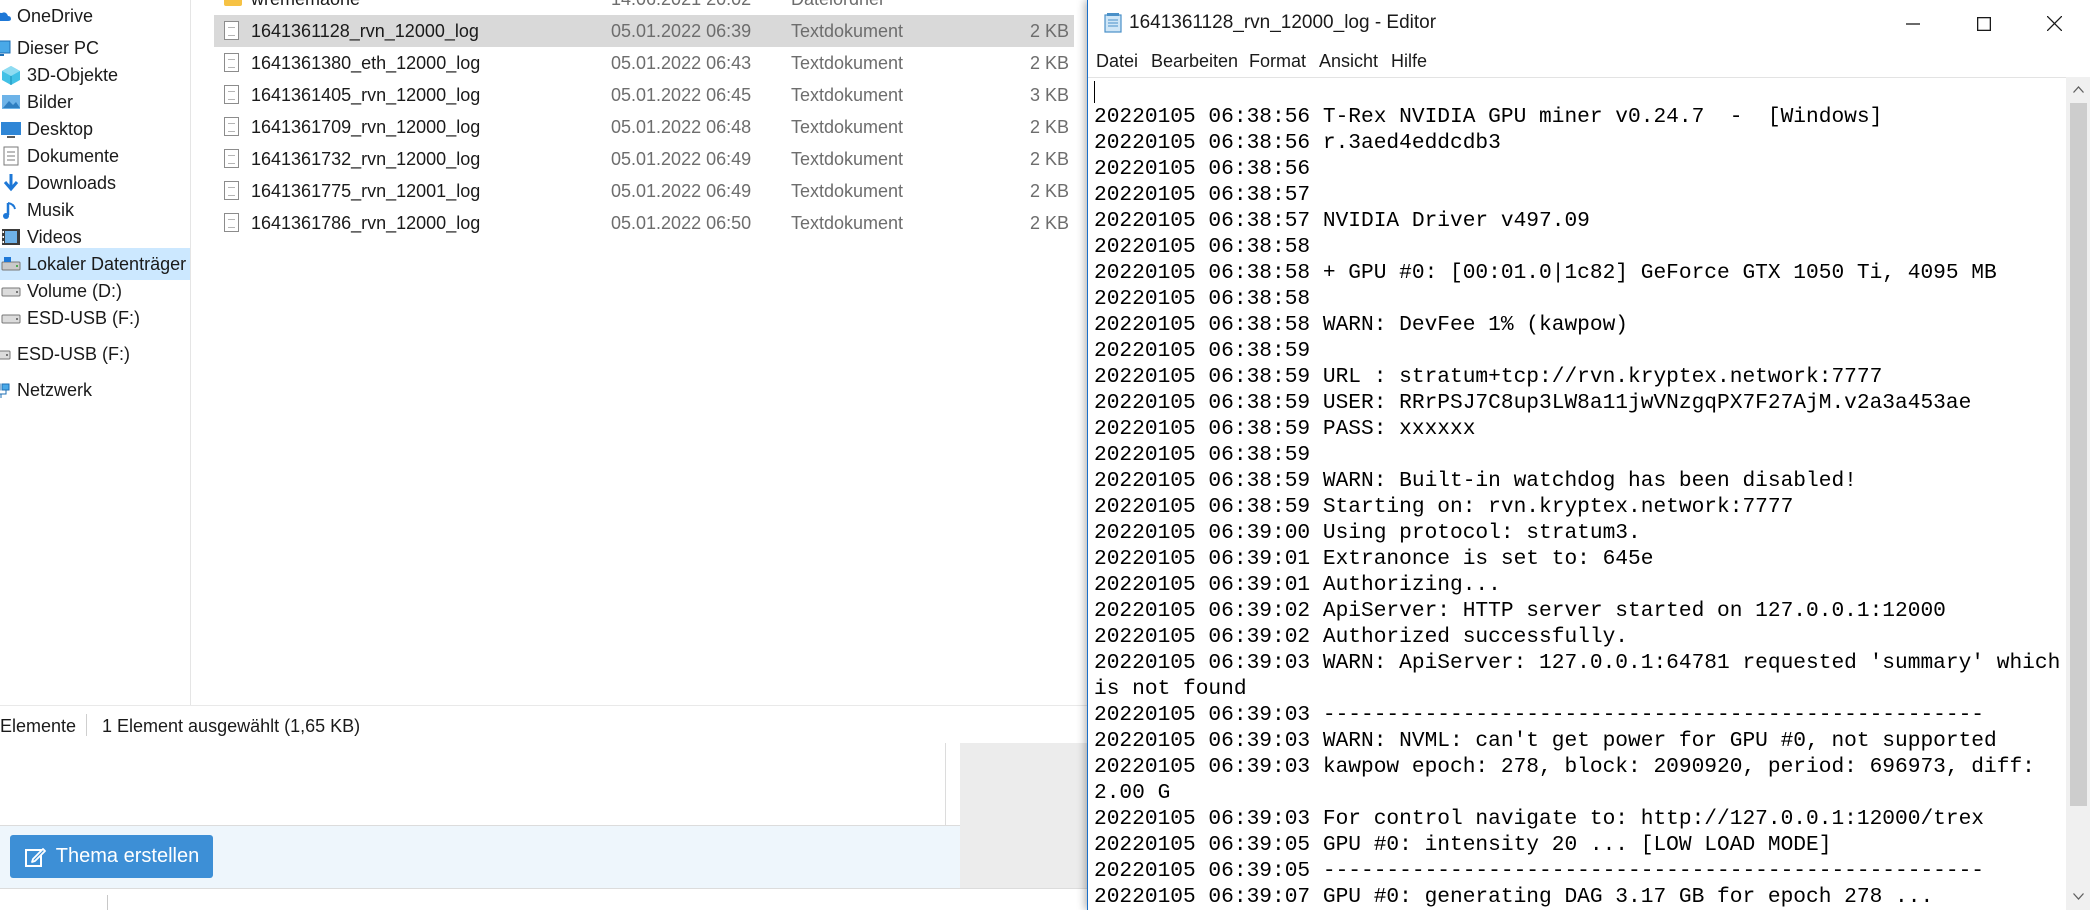 The width and height of the screenshot is (2090, 910). What do you see at coordinates (1202, 299) in the screenshot?
I see `log-line: 20220105 06:38:58` at bounding box center [1202, 299].